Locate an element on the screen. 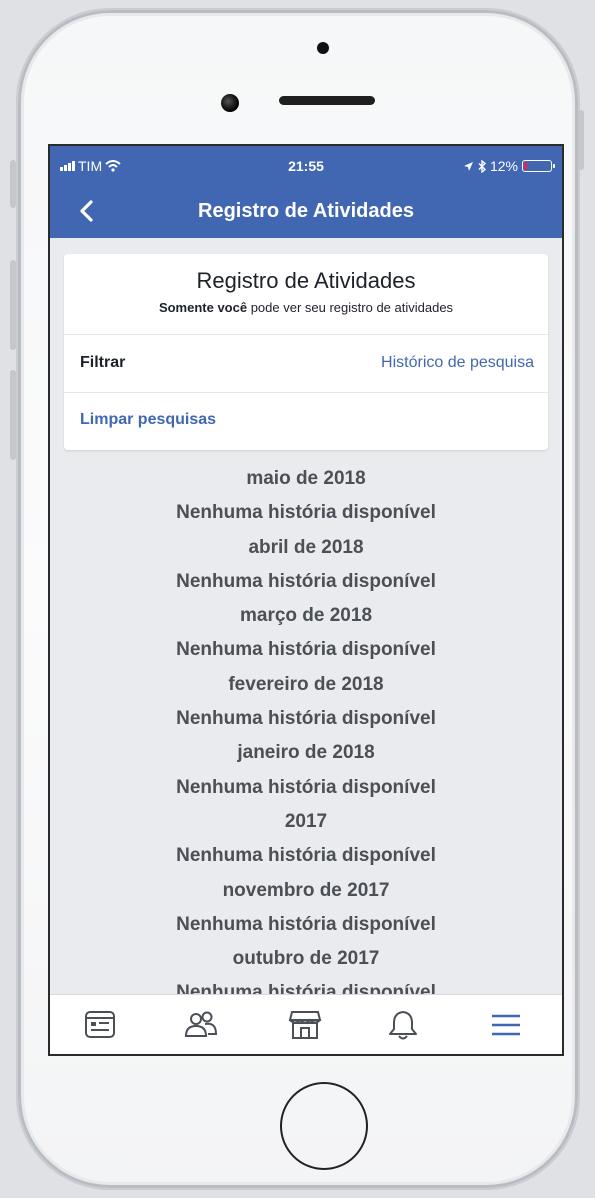  status-right: 12% is located at coordinates (509, 166).